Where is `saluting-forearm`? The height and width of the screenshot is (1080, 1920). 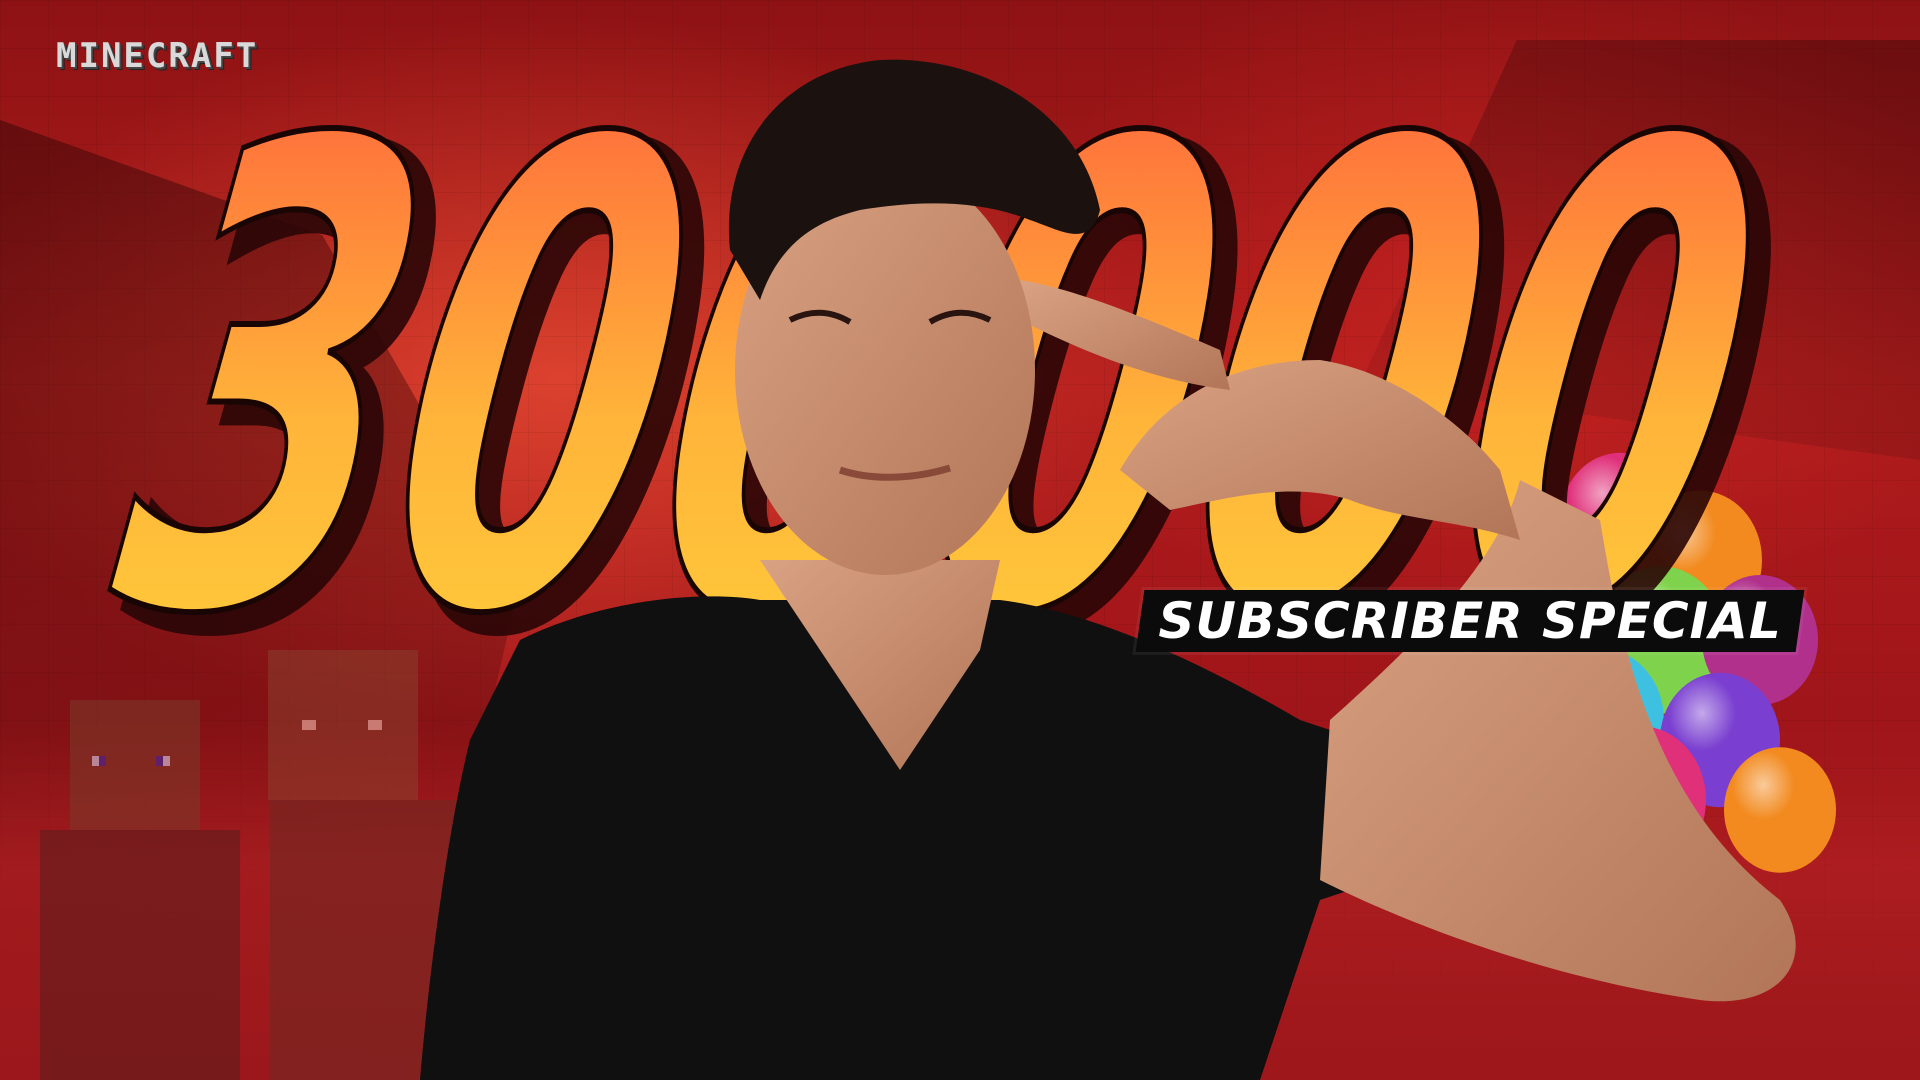
saluting-forearm is located at coordinates (1558, 741).